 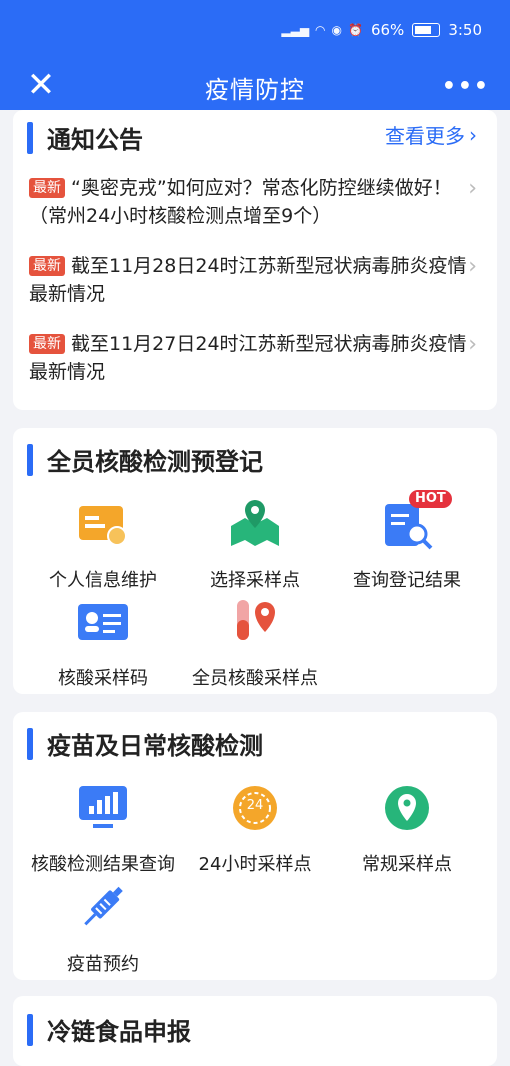 I want to click on syringe-icon, so click(x=103, y=908).